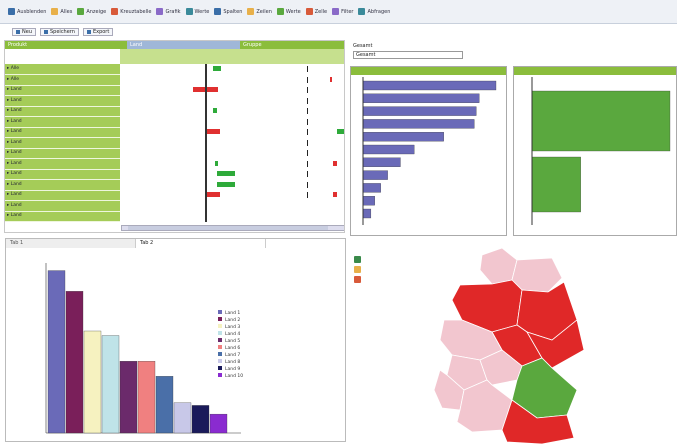  What do you see at coordinates (232, 327) in the screenshot?
I see `legend-label: Land 3` at bounding box center [232, 327].